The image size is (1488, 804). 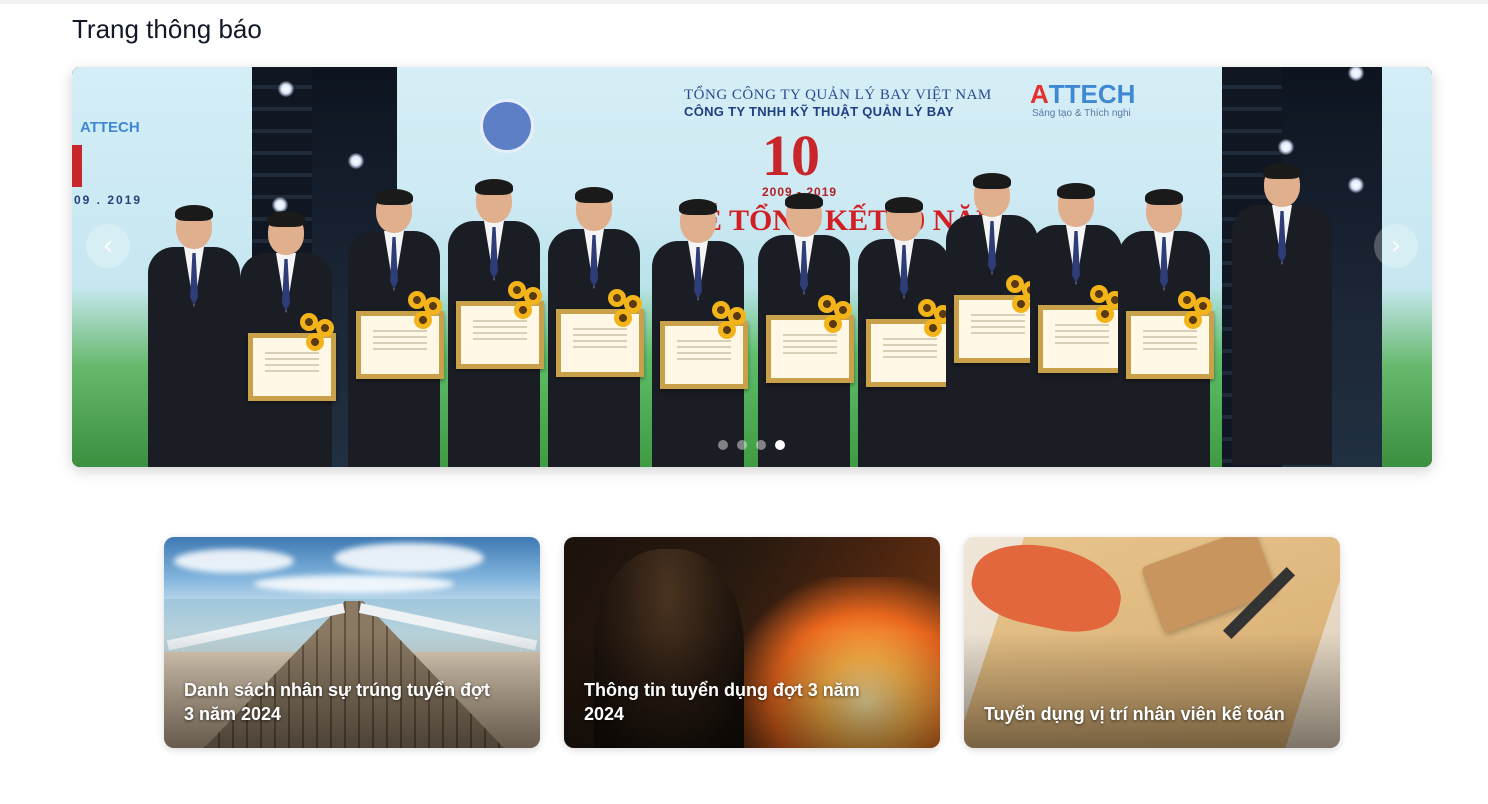 What do you see at coordinates (110, 127) in the screenshot?
I see `left-screen-logo: ATTECH` at bounding box center [110, 127].